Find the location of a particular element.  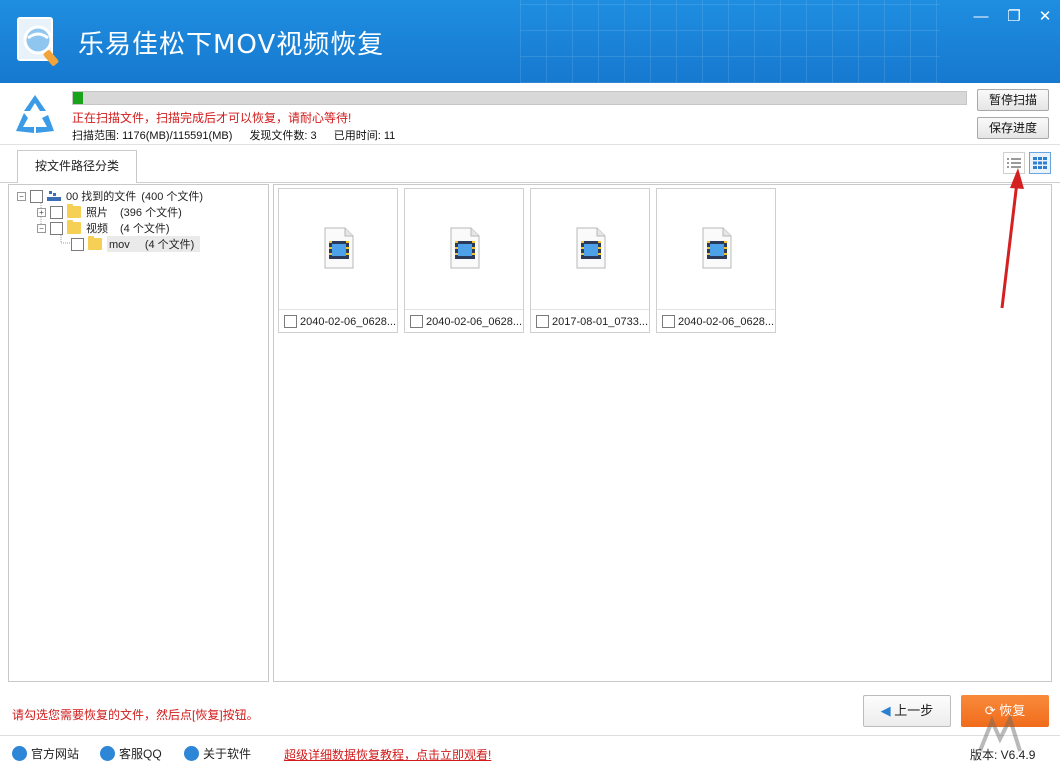

mov-selected: mov (4 个文件) is located at coordinates (154, 244).